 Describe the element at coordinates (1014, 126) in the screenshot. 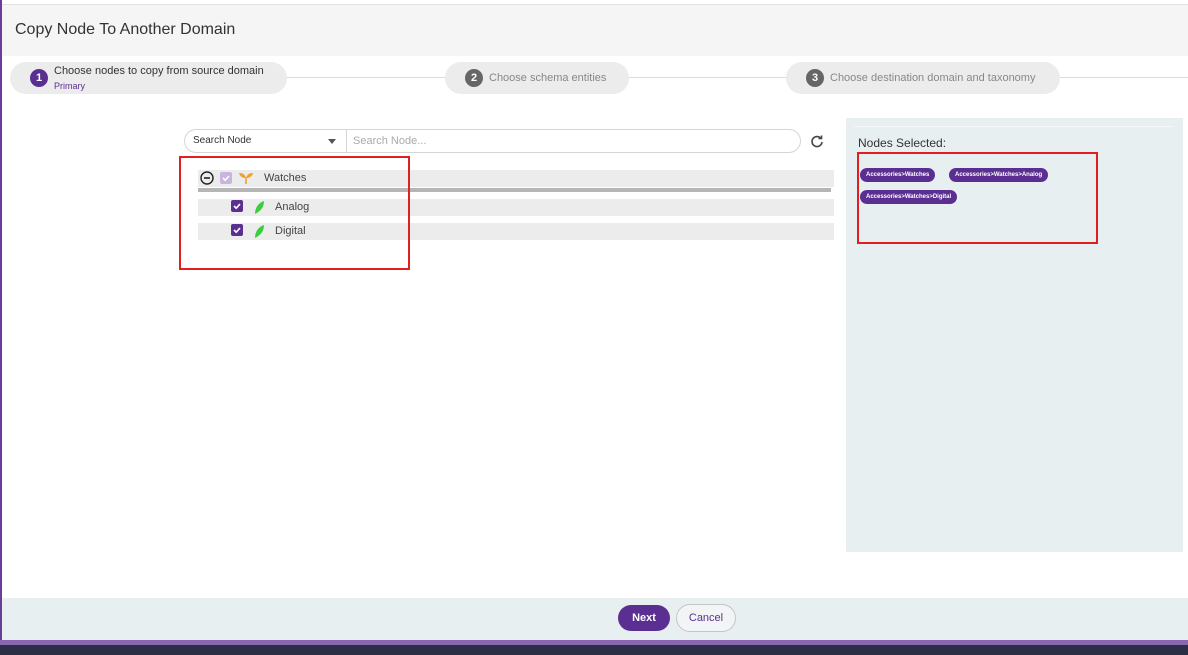

I see `panel-top-line` at that location.